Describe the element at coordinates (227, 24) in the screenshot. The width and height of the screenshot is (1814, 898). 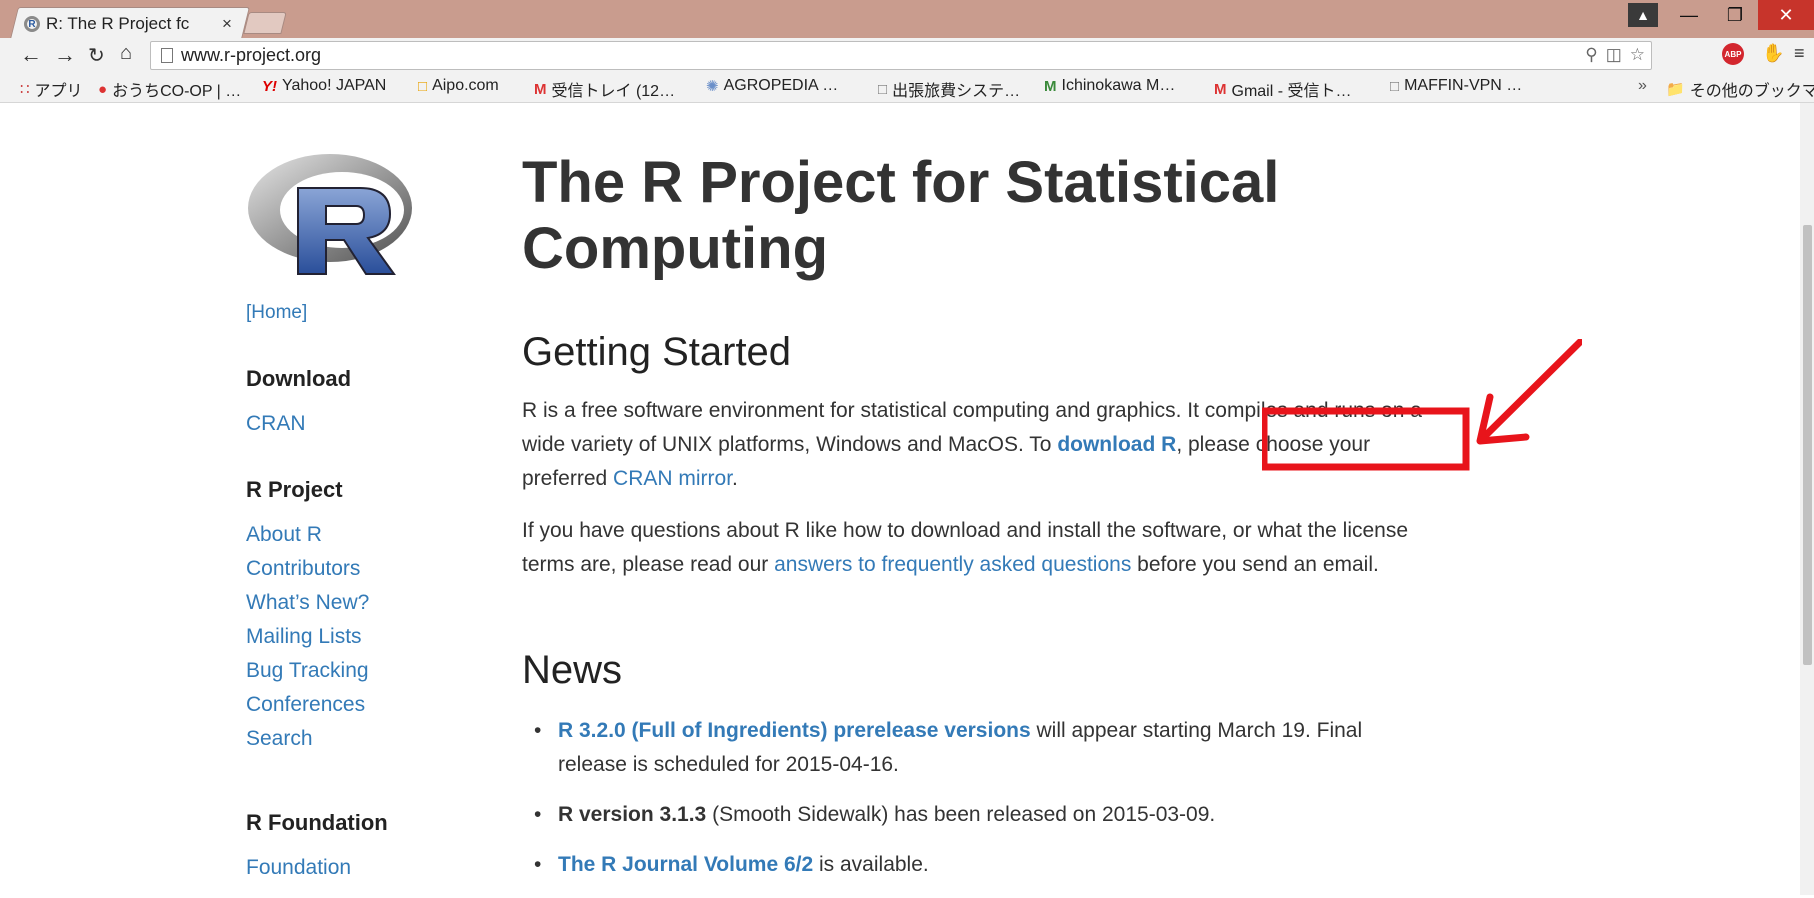
I see `tab-close-icon: ×` at that location.